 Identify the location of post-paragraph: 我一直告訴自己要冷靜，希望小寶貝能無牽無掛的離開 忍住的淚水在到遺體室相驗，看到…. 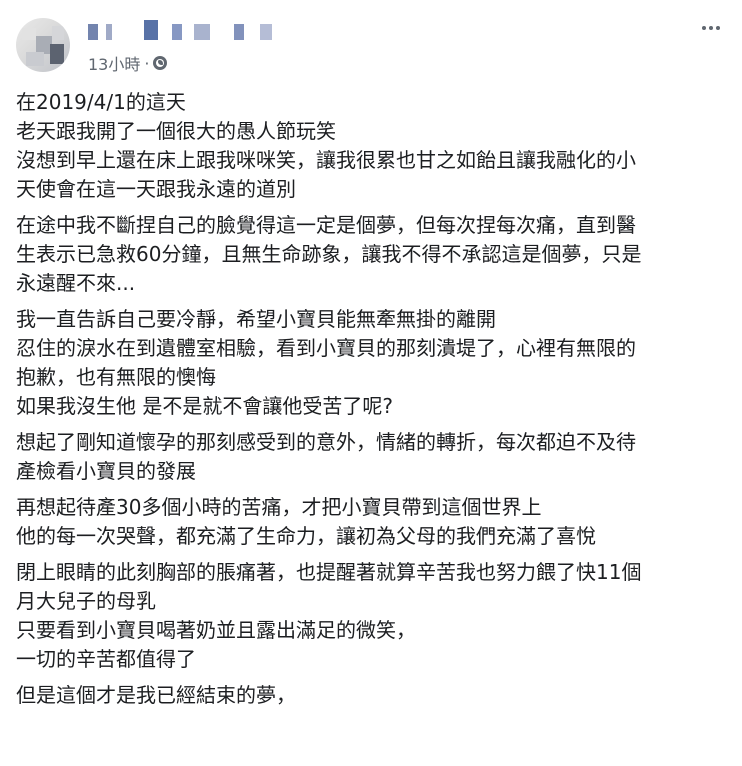
(371, 363).